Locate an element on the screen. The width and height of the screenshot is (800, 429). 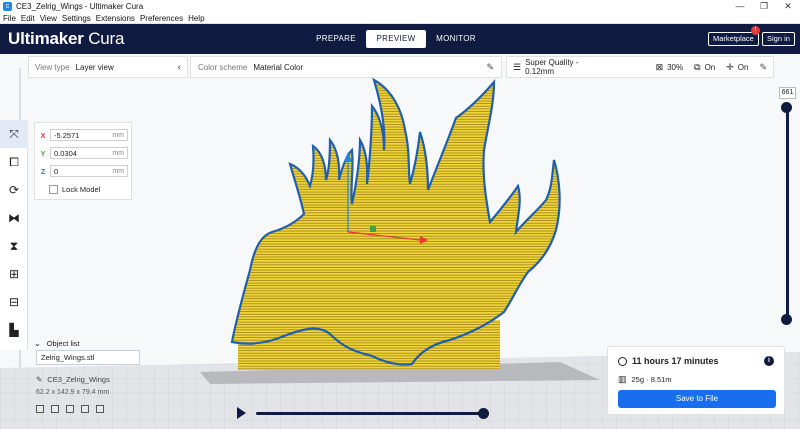
close-icon: ✕ is located at coordinates (788, 6).